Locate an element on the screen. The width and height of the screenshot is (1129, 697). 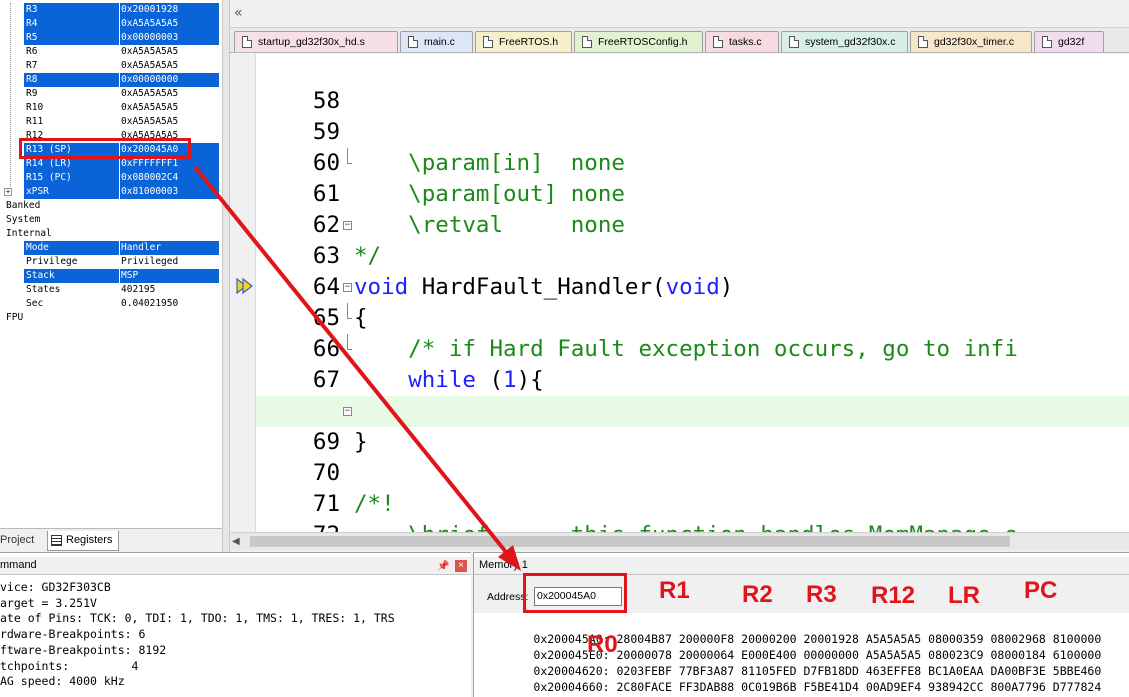
register-group-banked: Banked is located at coordinates (111, 206).